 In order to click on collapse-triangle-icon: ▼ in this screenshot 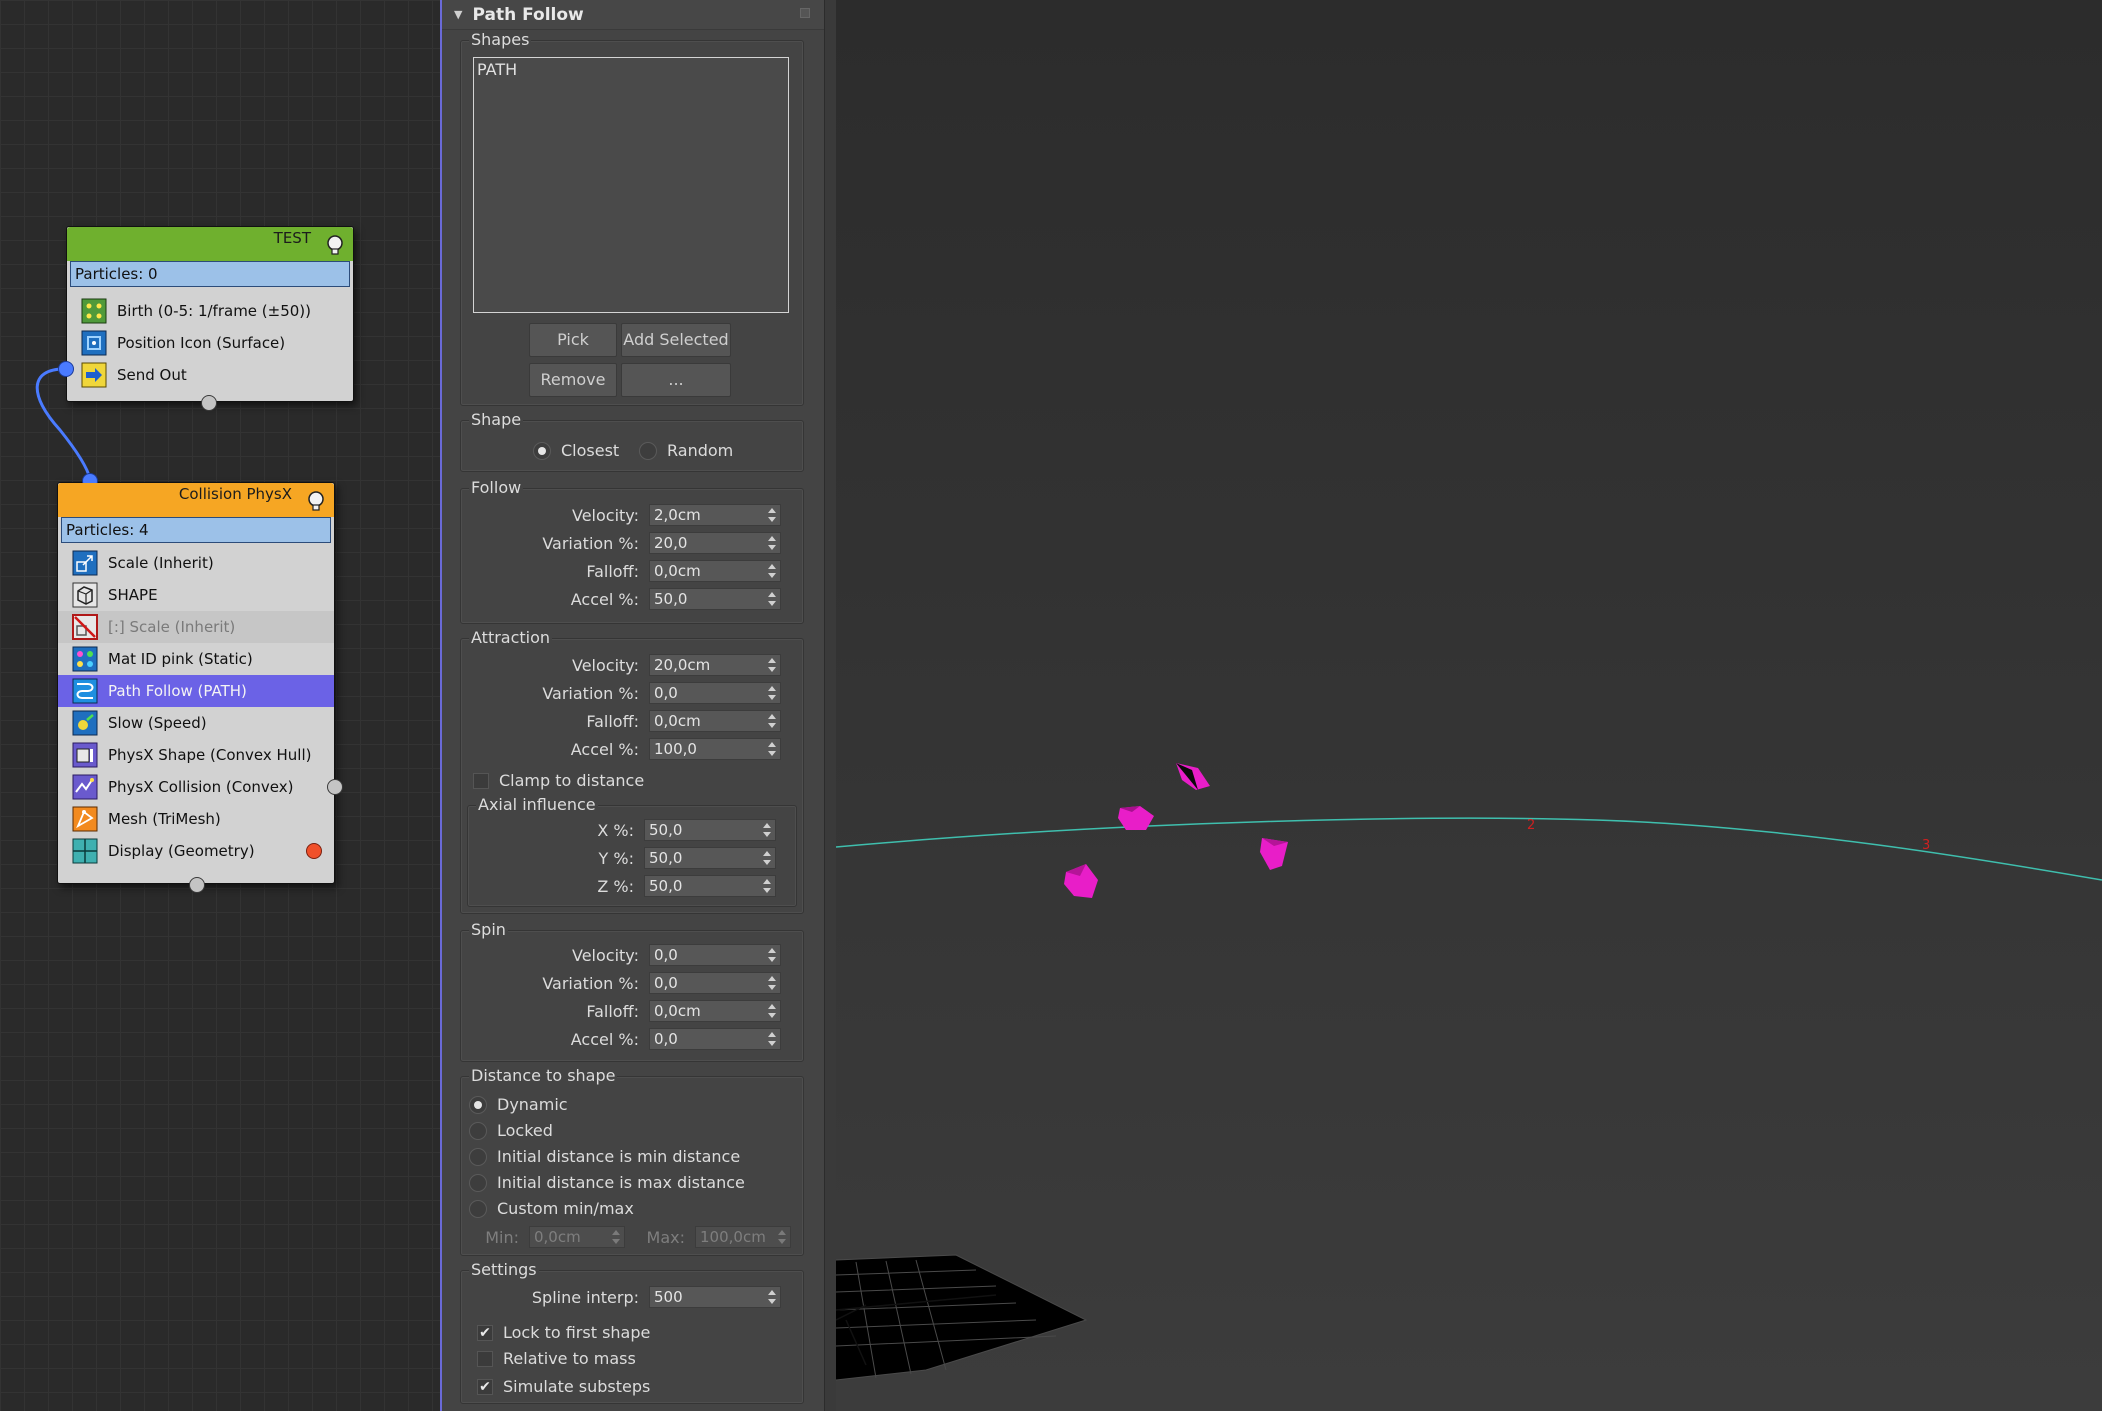, I will do `click(458, 14)`.